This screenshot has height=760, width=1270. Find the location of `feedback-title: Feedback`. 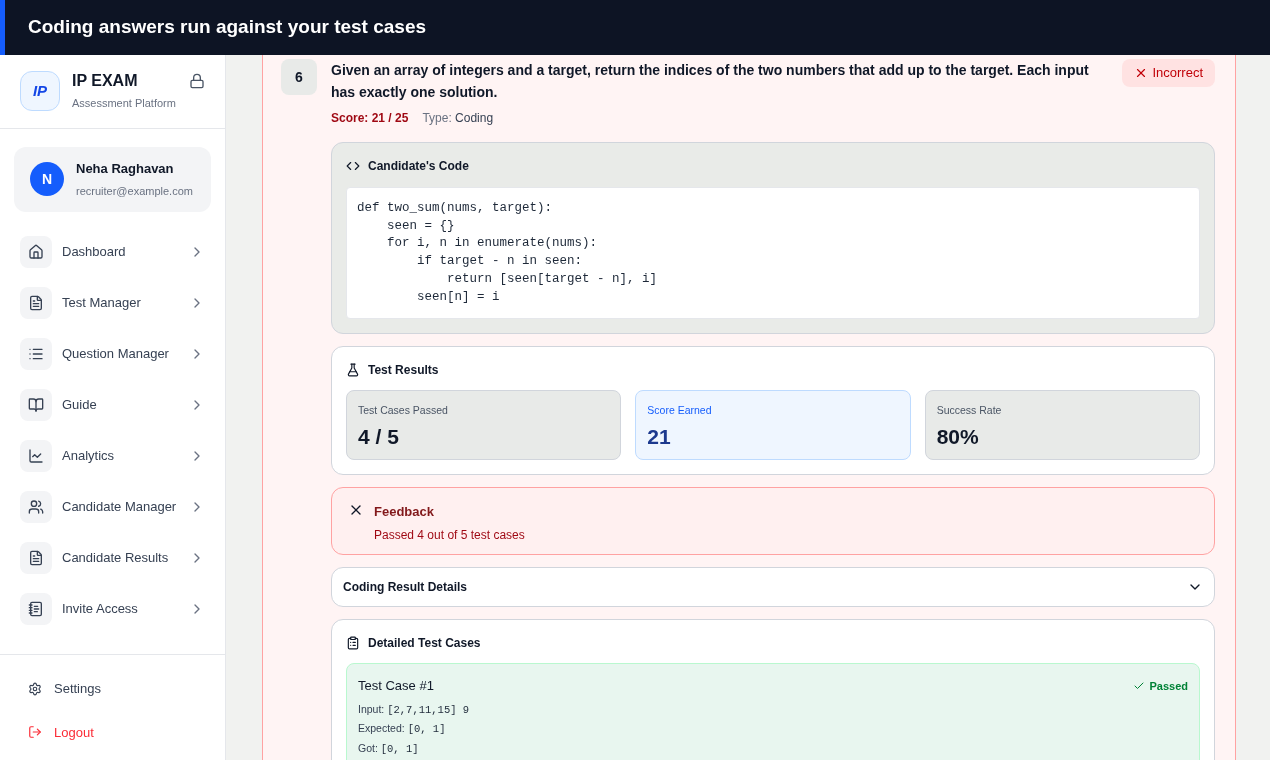

feedback-title: Feedback is located at coordinates (404, 512).